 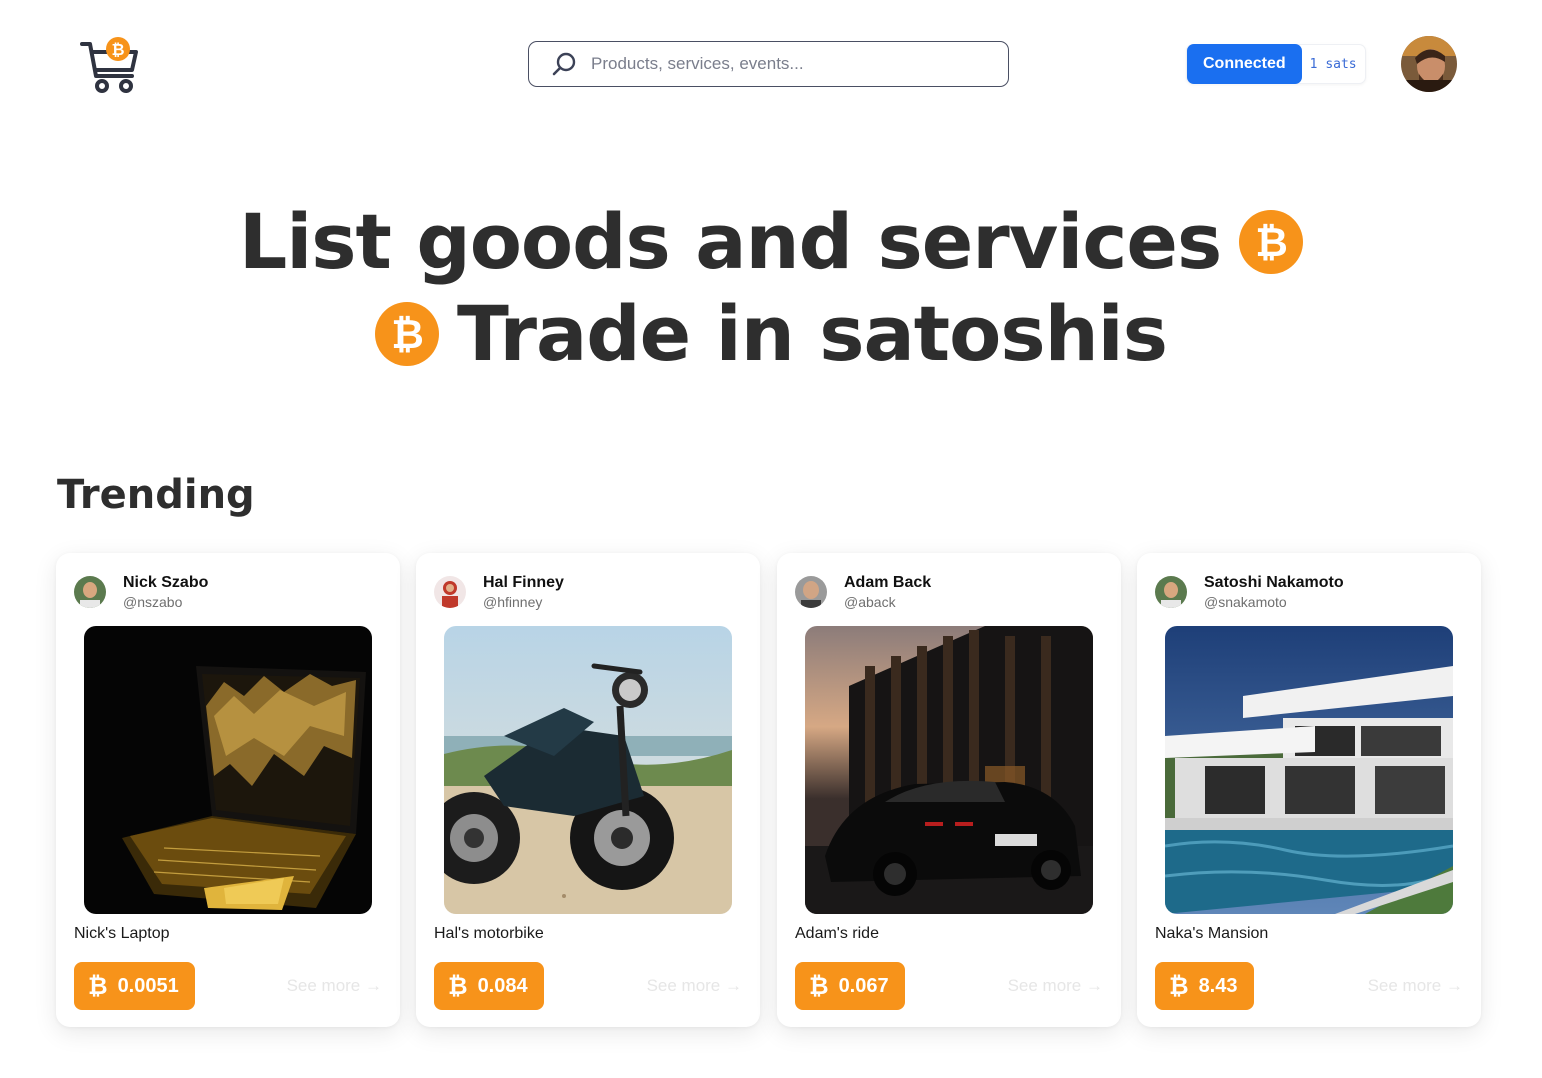 What do you see at coordinates (863, 592) in the screenshot?
I see `seller-info: Adam Back @aback` at bounding box center [863, 592].